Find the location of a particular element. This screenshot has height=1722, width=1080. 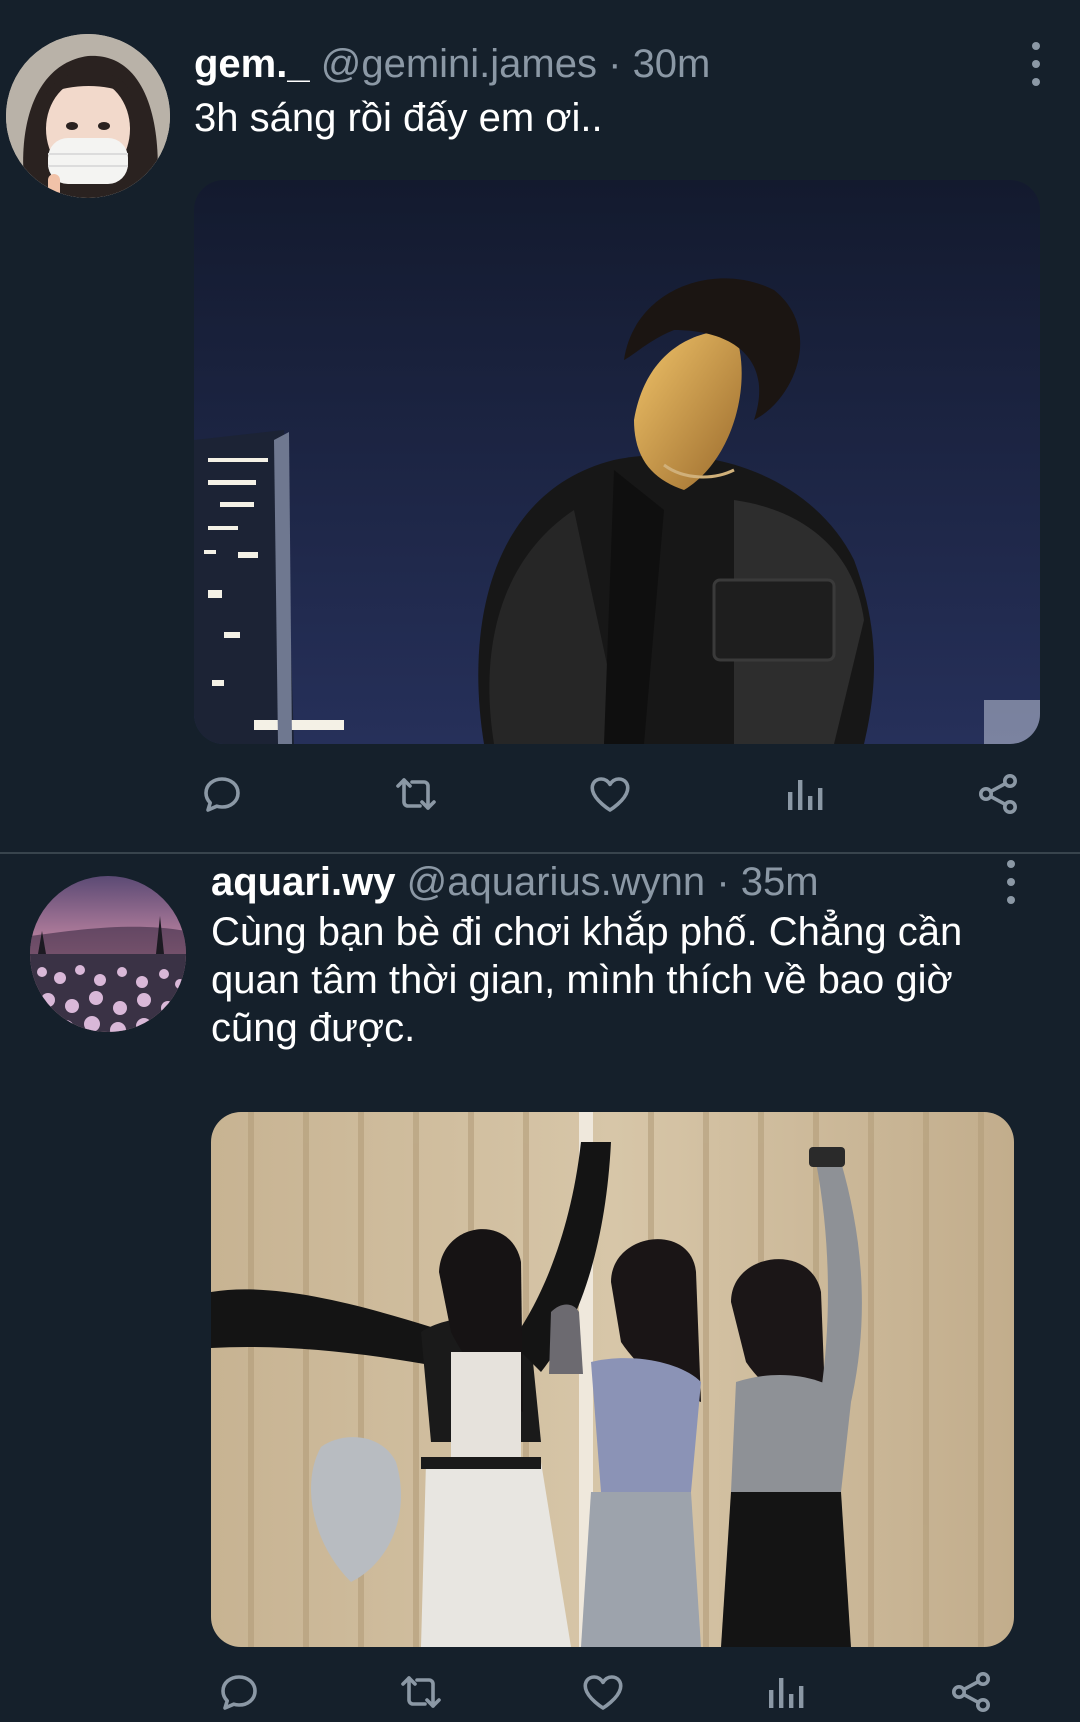

tweet-header: aquari.wy @aquarius.wynn · 35m is located at coordinates (515, 882).